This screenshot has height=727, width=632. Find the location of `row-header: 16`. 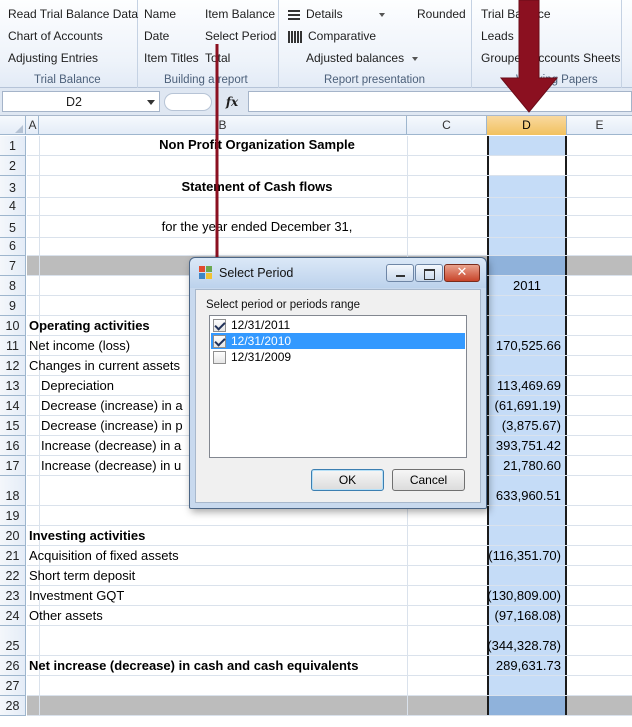

row-header: 16 is located at coordinates (13, 446).